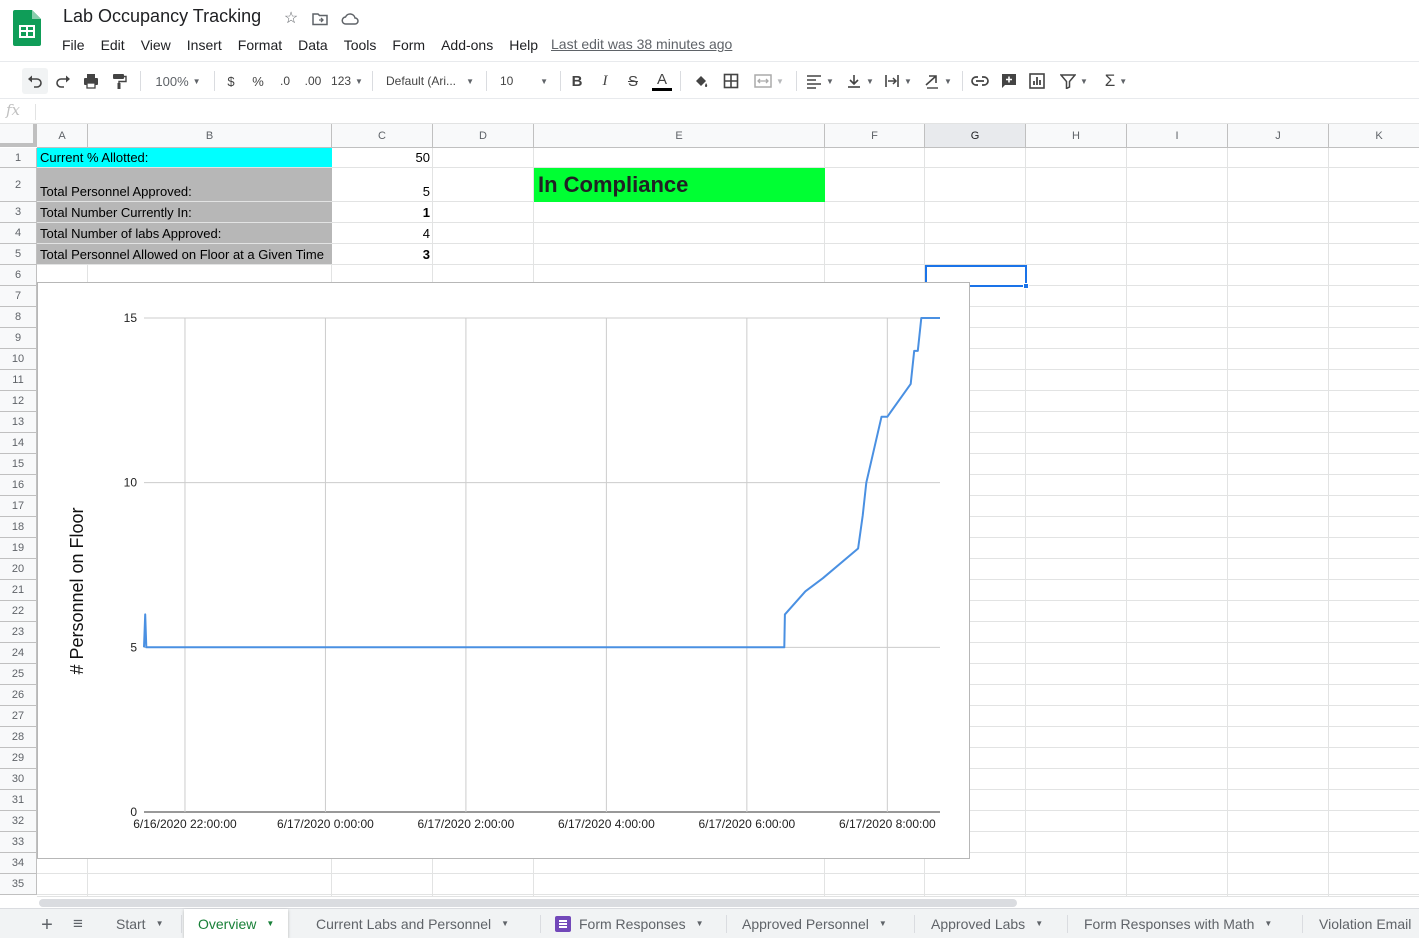 This screenshot has height=938, width=1419. I want to click on cell-c3: 1, so click(383, 212).